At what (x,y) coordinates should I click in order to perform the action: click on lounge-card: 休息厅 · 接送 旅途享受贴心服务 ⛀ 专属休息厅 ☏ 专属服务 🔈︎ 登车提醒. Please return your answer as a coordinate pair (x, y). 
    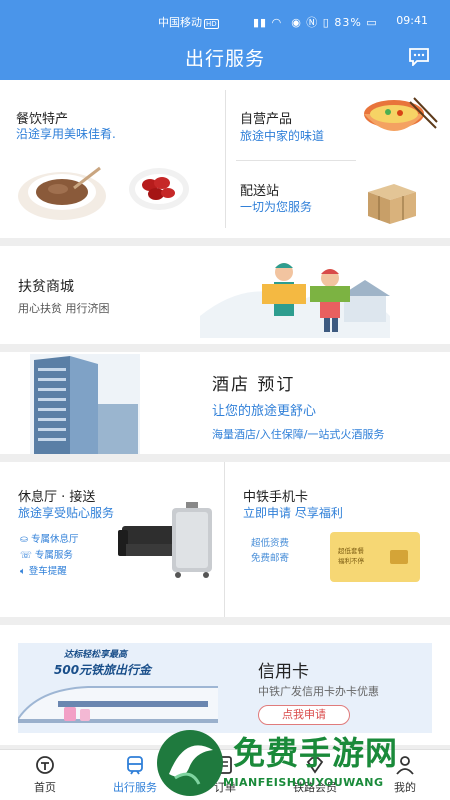
    Looking at the image, I should click on (112, 539).